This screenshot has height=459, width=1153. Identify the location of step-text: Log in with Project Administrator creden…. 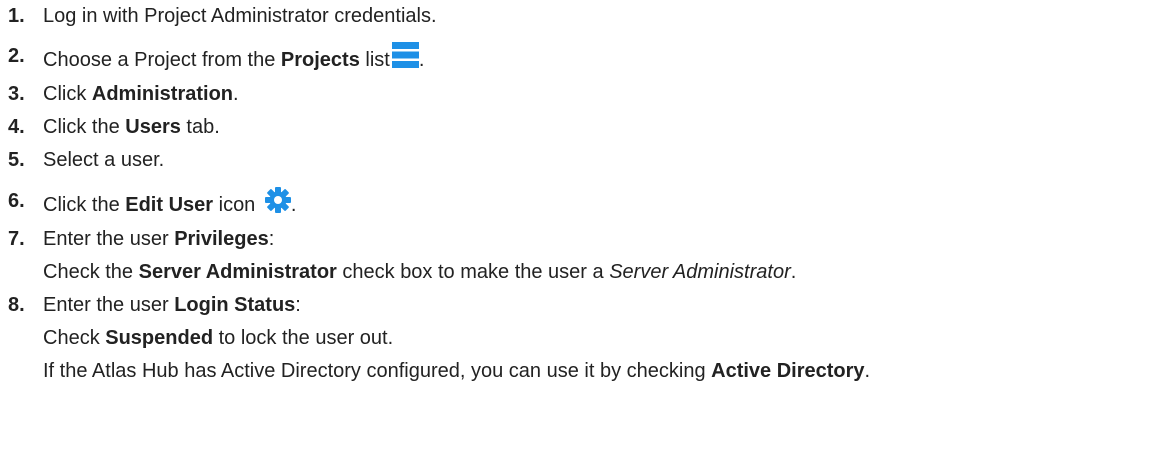
(240, 16).